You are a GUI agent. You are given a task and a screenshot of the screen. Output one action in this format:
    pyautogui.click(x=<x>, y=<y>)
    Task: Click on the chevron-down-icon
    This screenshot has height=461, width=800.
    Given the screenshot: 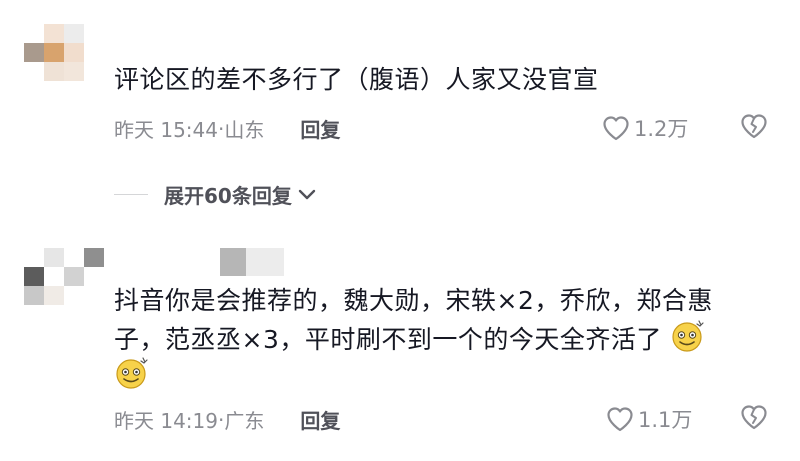 What is the action you would take?
    pyautogui.click(x=307, y=194)
    